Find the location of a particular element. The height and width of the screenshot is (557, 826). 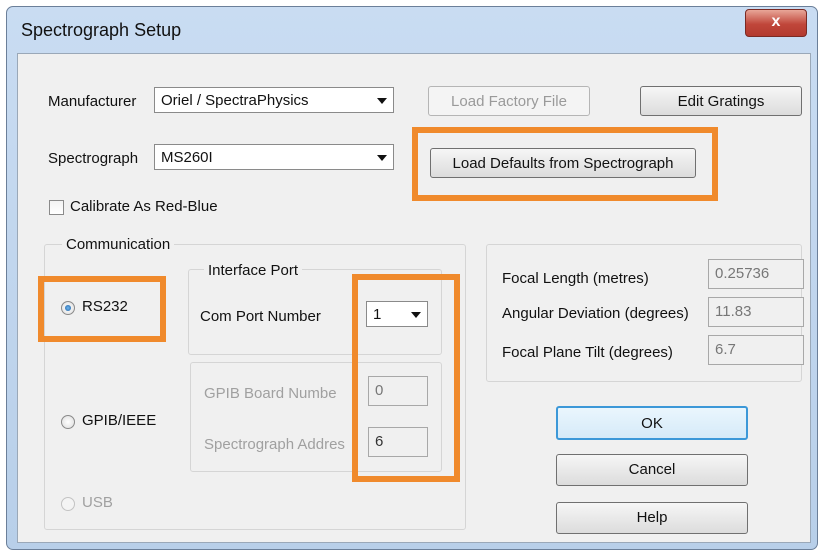

gpib-board-label: GPIB Board Numbe is located at coordinates (270, 393).